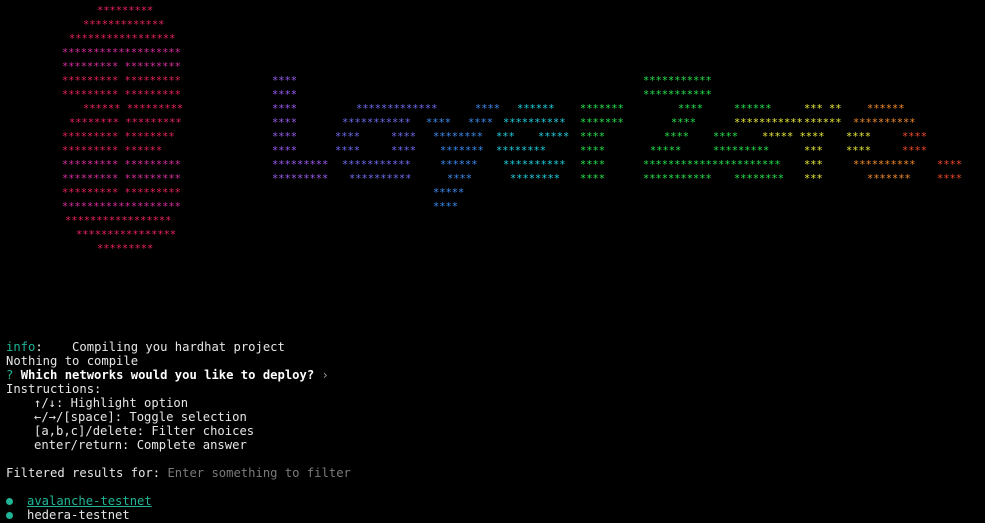 This screenshot has width=985, height=523. Describe the element at coordinates (495, 501) in the screenshot. I see `choice-item-avalanche-testnet: avalanche-testnet` at that location.